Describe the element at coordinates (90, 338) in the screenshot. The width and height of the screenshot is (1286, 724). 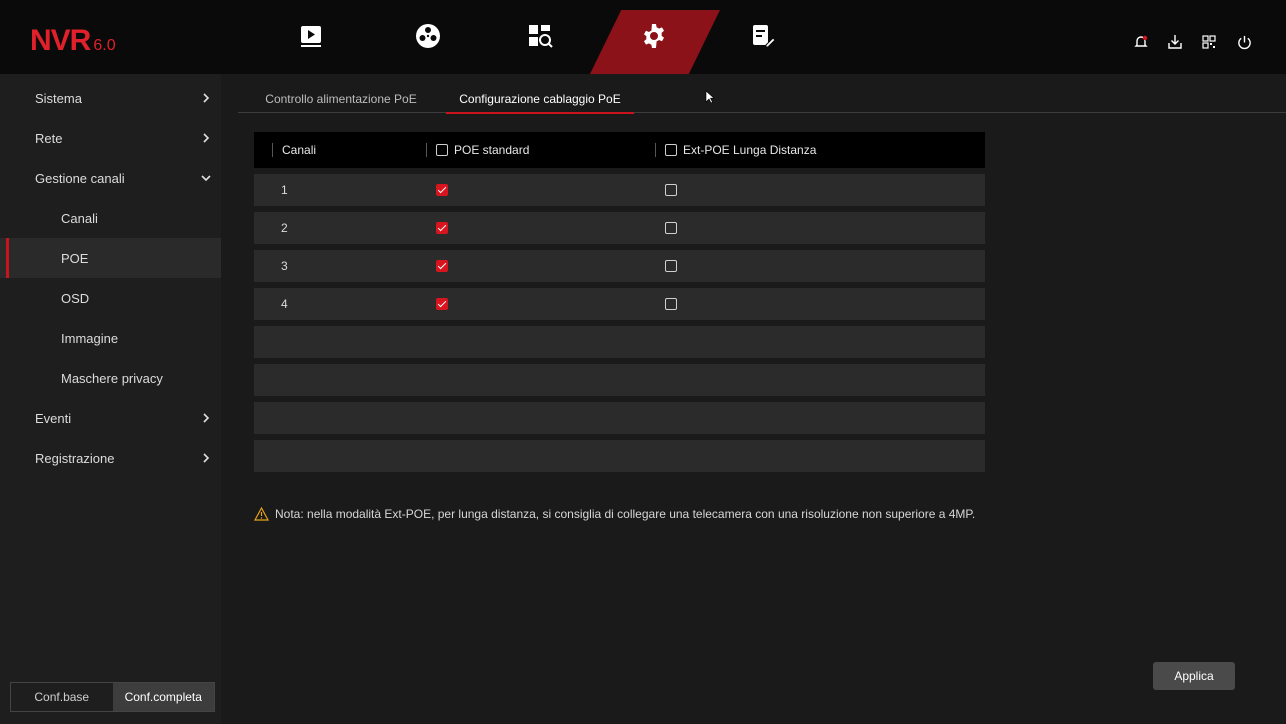
I see `sidebar-item-label: Immagine` at that location.